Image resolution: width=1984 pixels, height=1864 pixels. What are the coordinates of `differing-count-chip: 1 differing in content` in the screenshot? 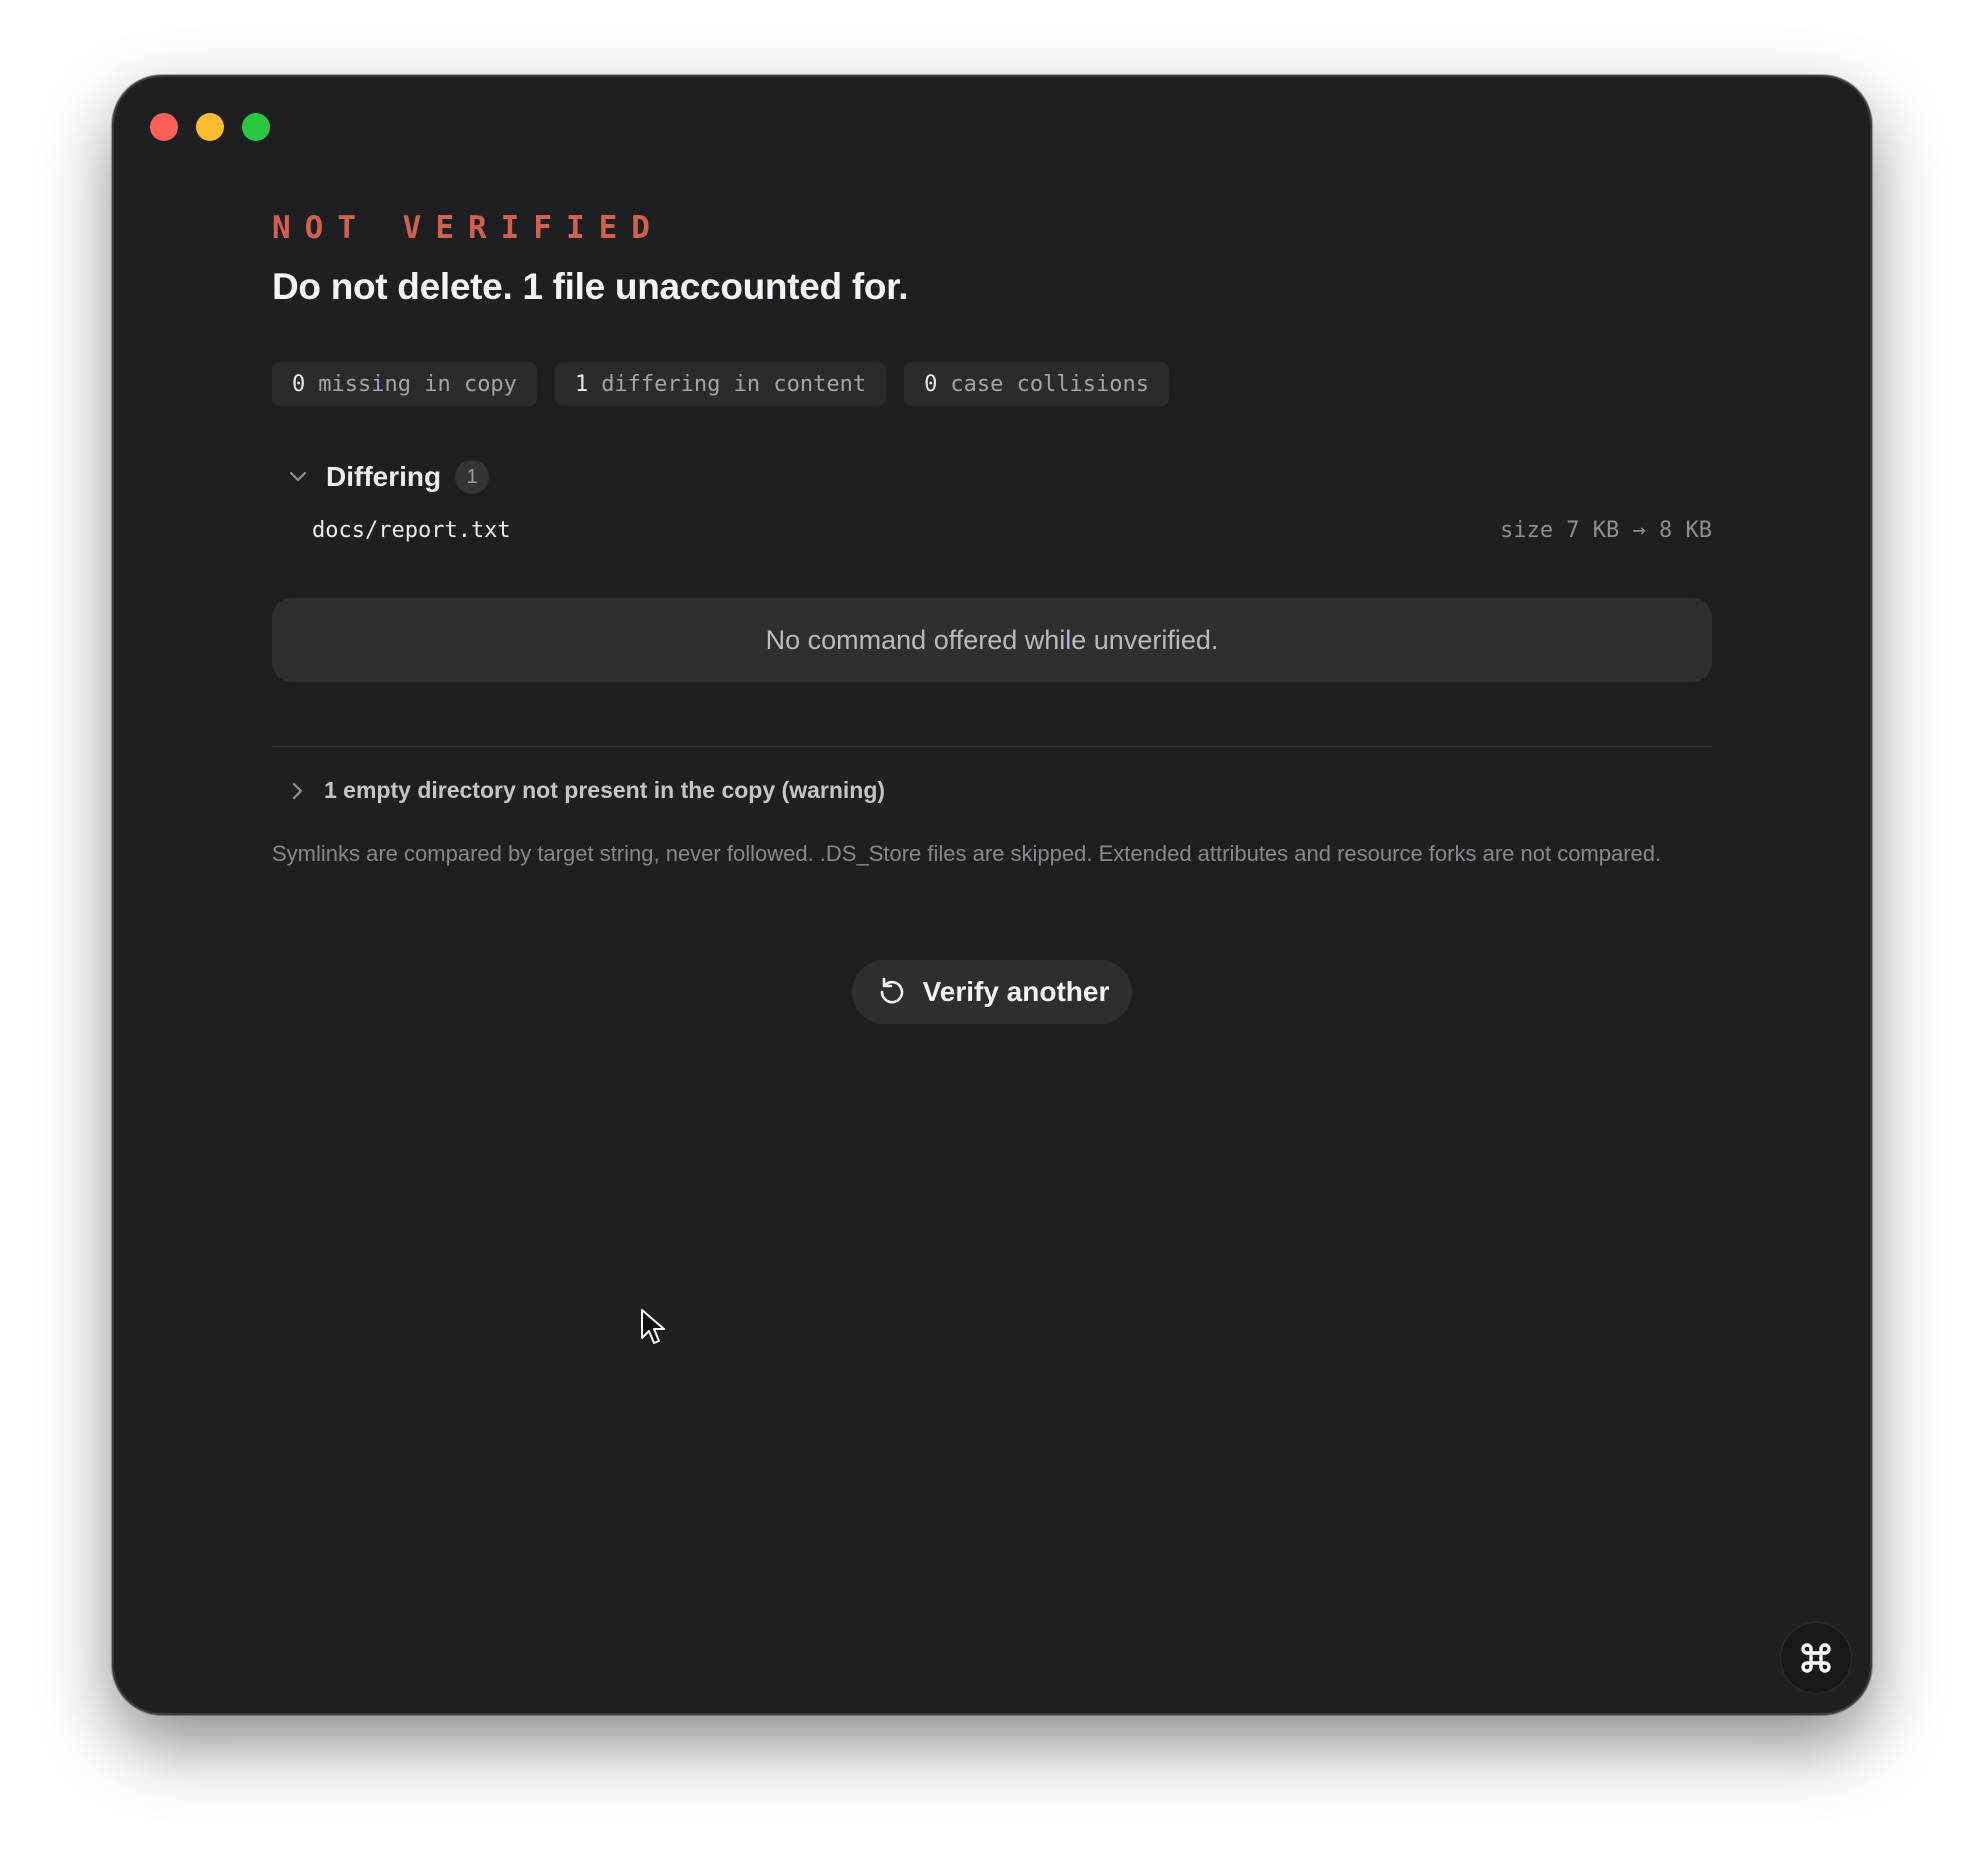 It's located at (720, 384).